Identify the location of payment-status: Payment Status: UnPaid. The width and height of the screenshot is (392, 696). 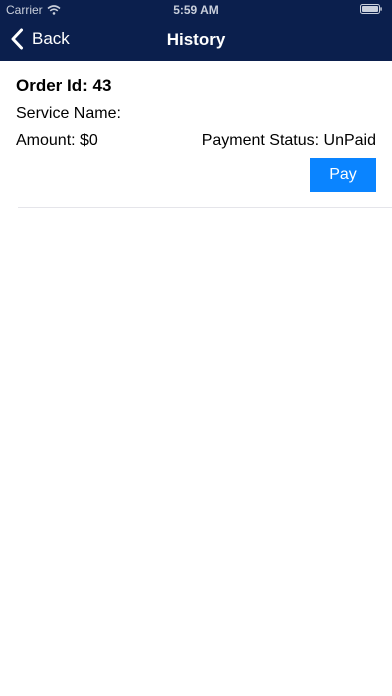
(288, 140).